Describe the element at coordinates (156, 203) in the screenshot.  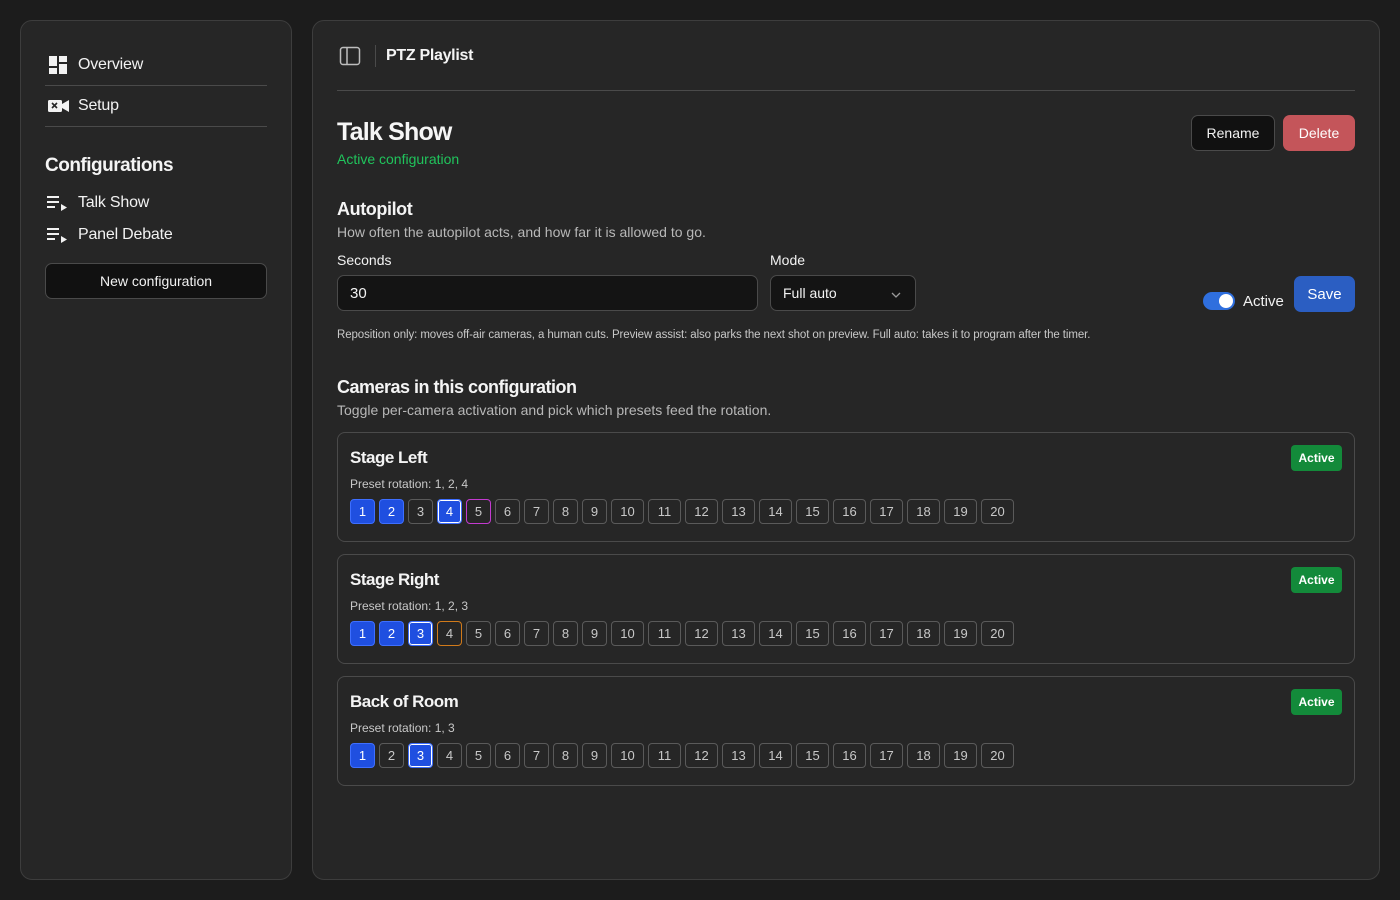
I see `config-item-talk-show: Talk Show` at that location.